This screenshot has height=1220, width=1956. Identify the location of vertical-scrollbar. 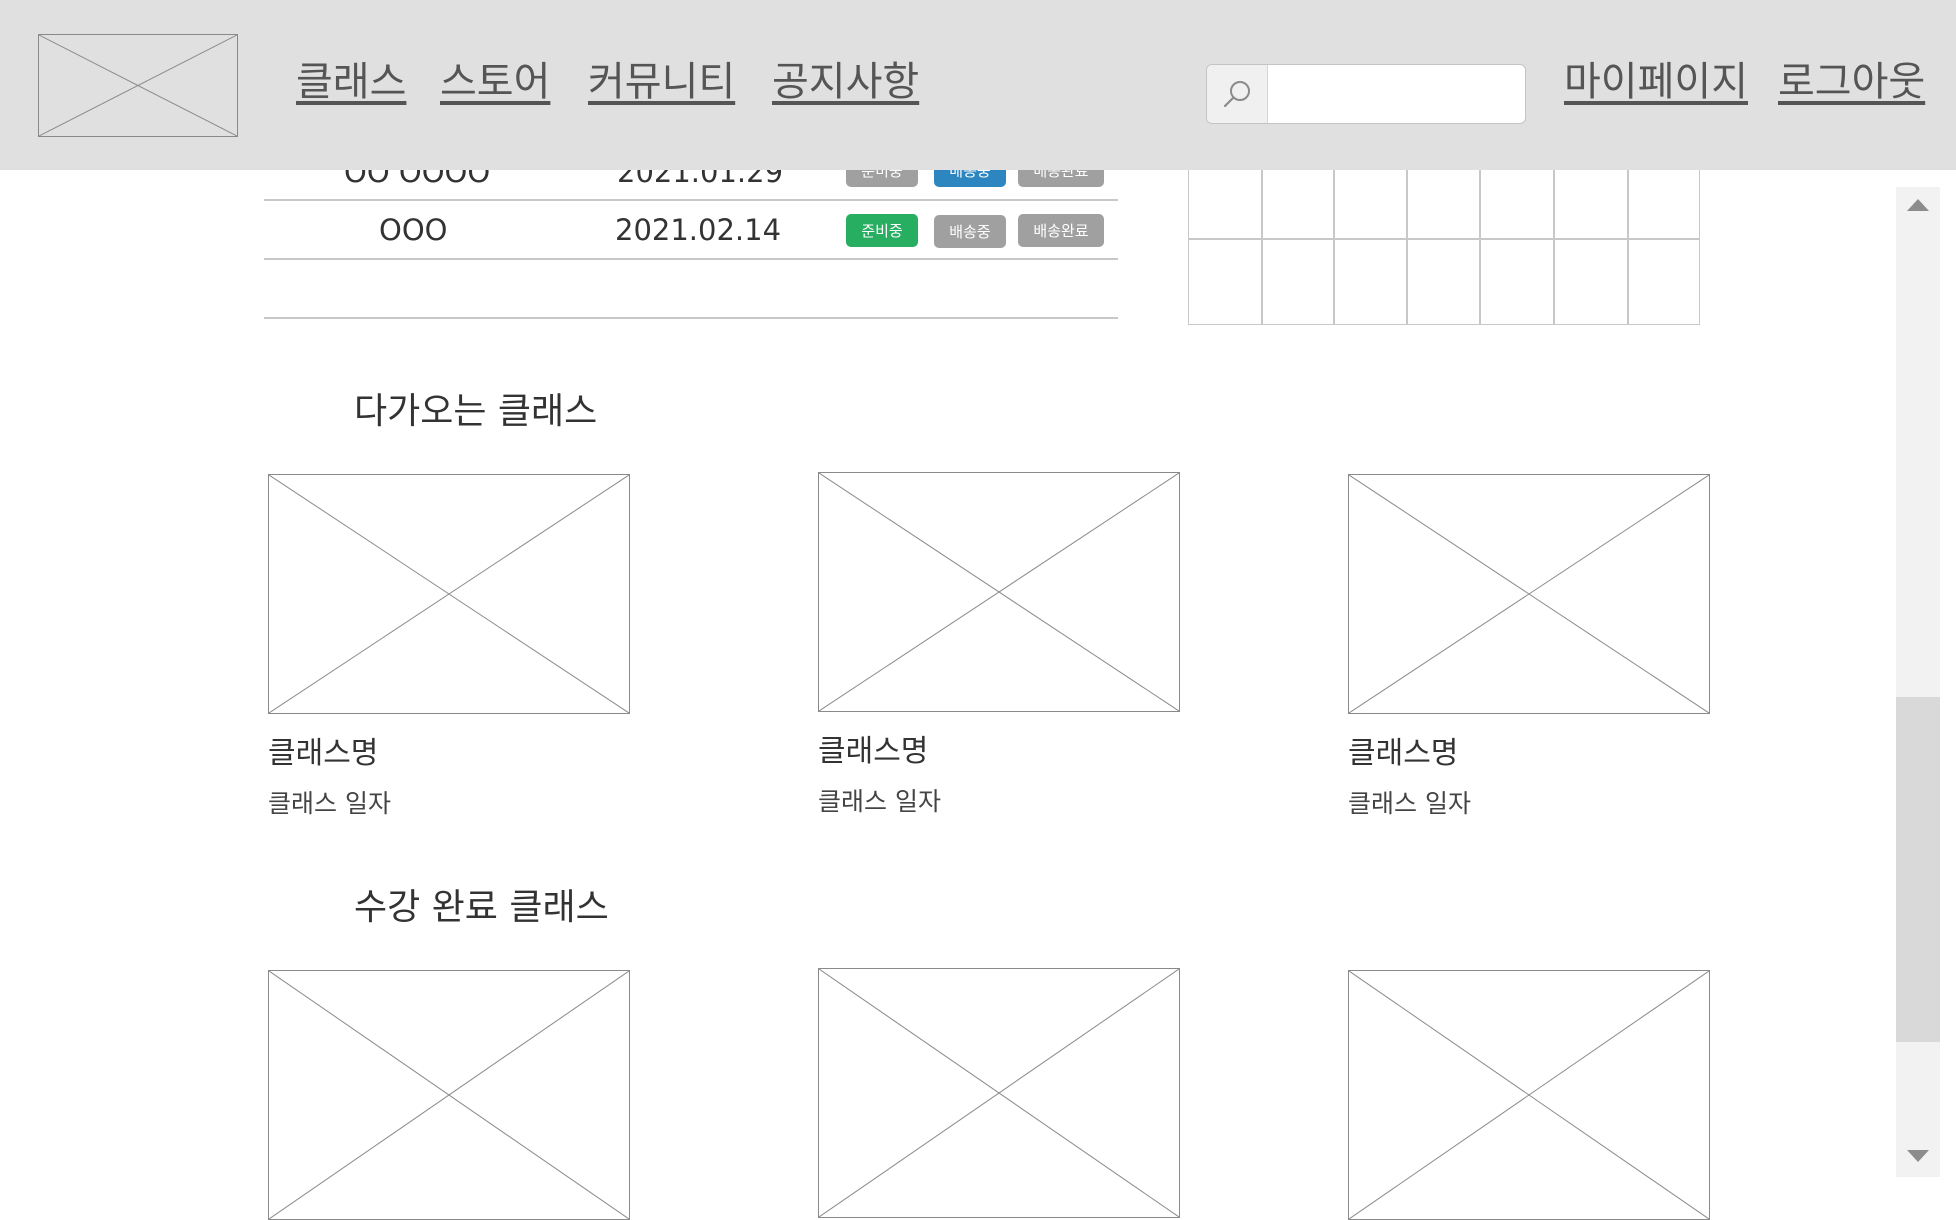
(1918, 682).